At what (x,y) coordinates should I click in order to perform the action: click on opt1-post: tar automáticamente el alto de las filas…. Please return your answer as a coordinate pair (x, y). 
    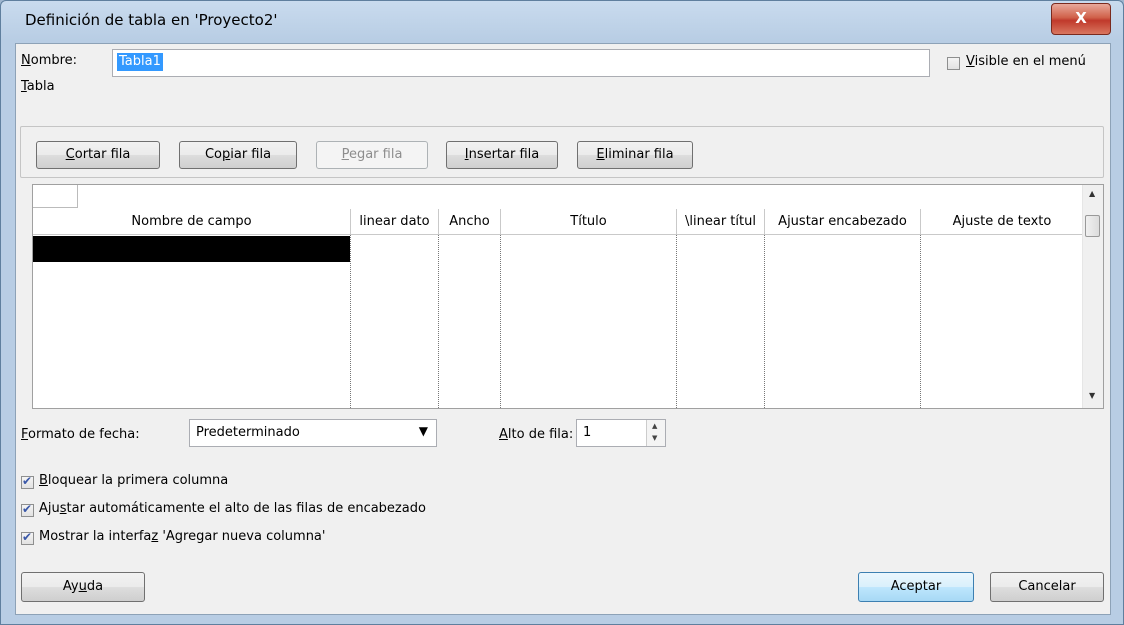
    Looking at the image, I should click on (246, 508).